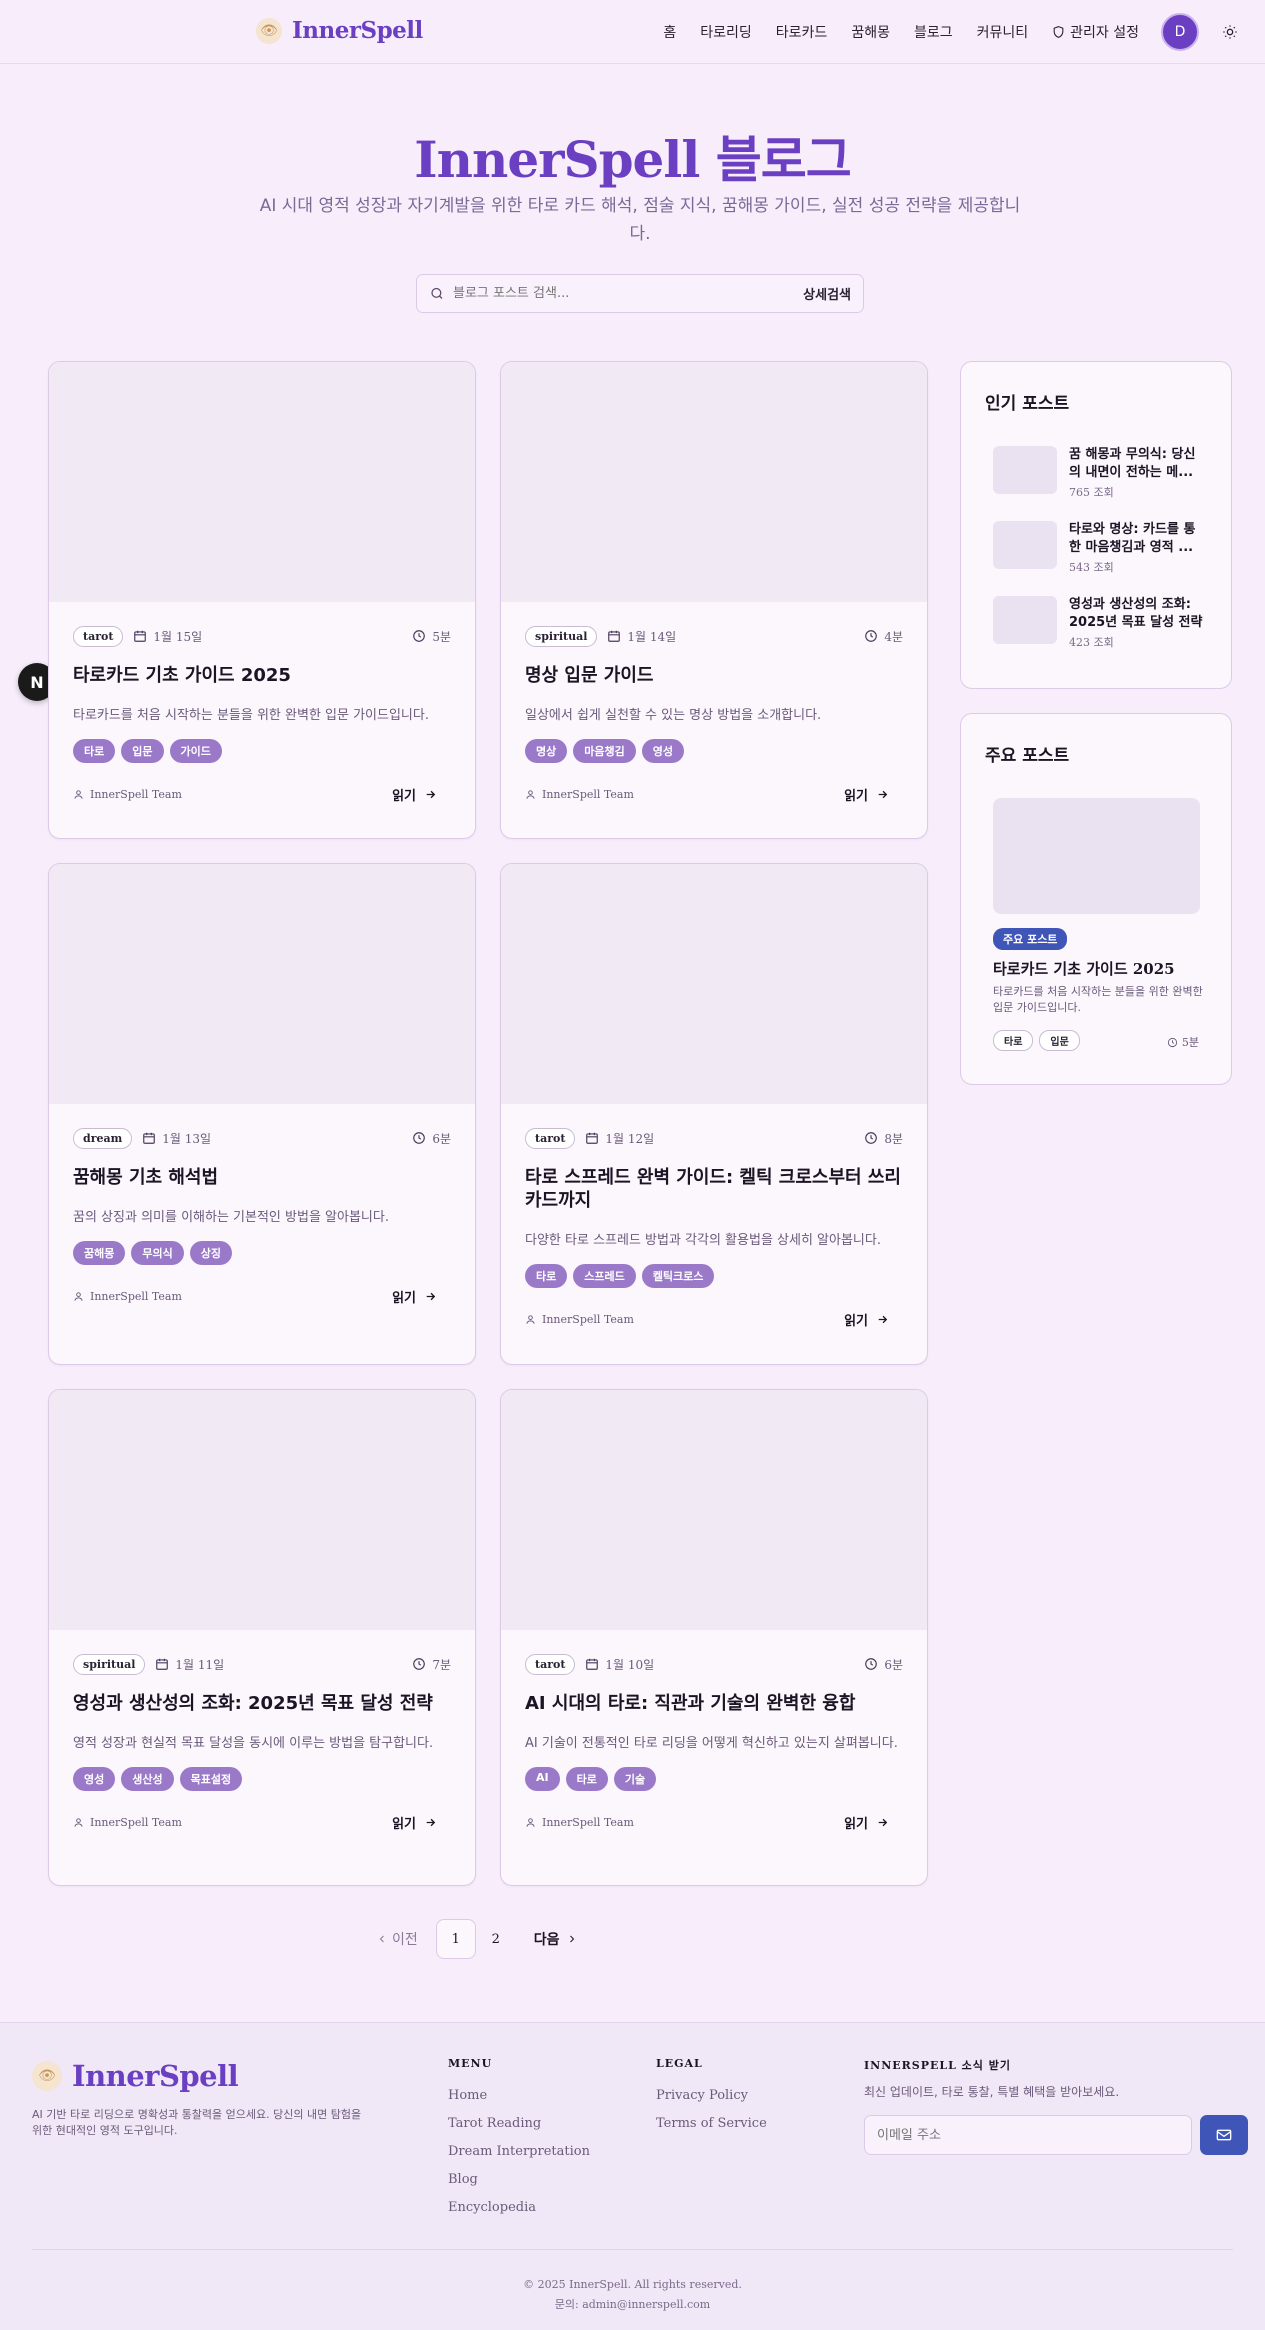 The width and height of the screenshot is (1265, 2330). I want to click on nav-tarot-reading: 타로리딩, so click(726, 32).